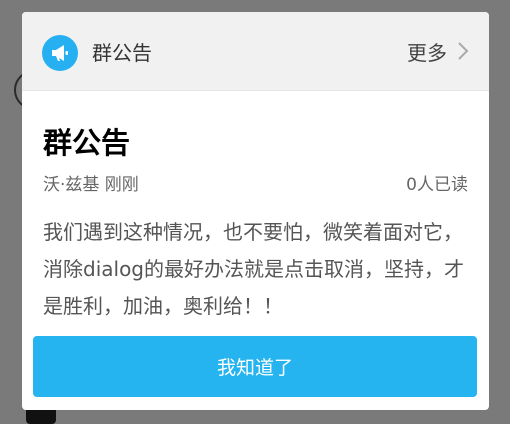  I want to click on megaphone-icon, so click(60, 53).